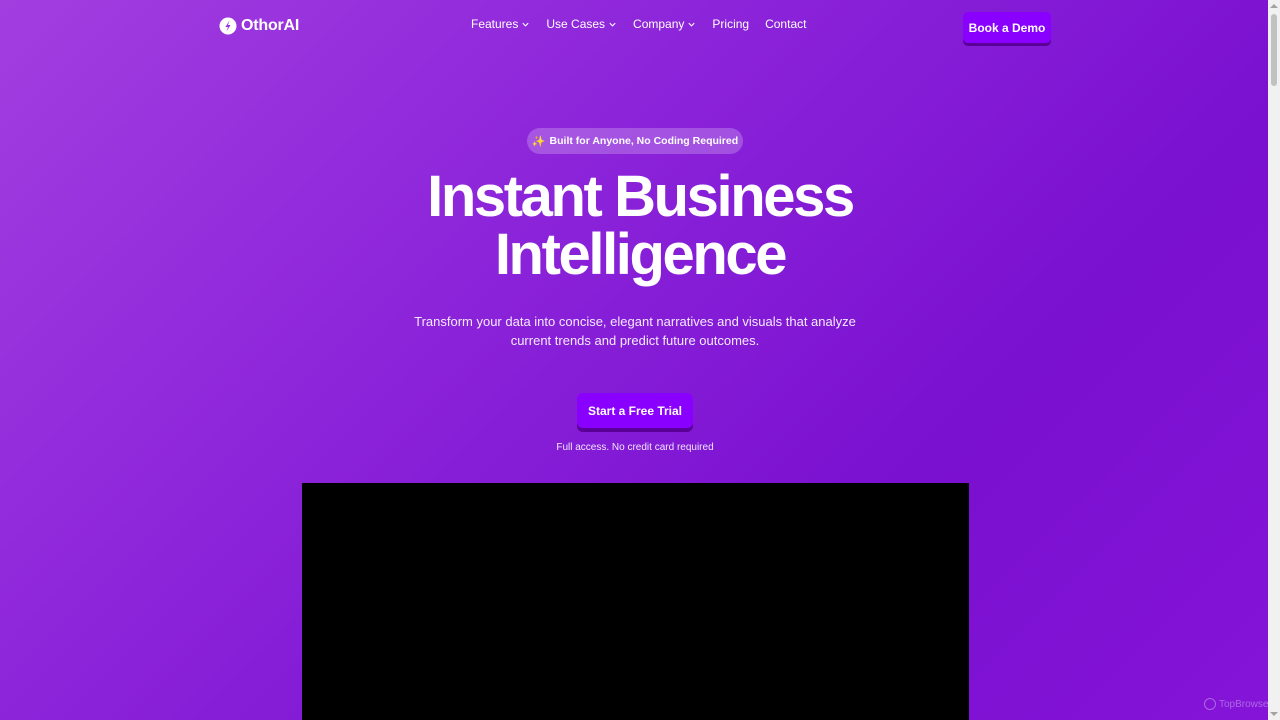  I want to click on scrollbar-thumb, so click(1274, 50).